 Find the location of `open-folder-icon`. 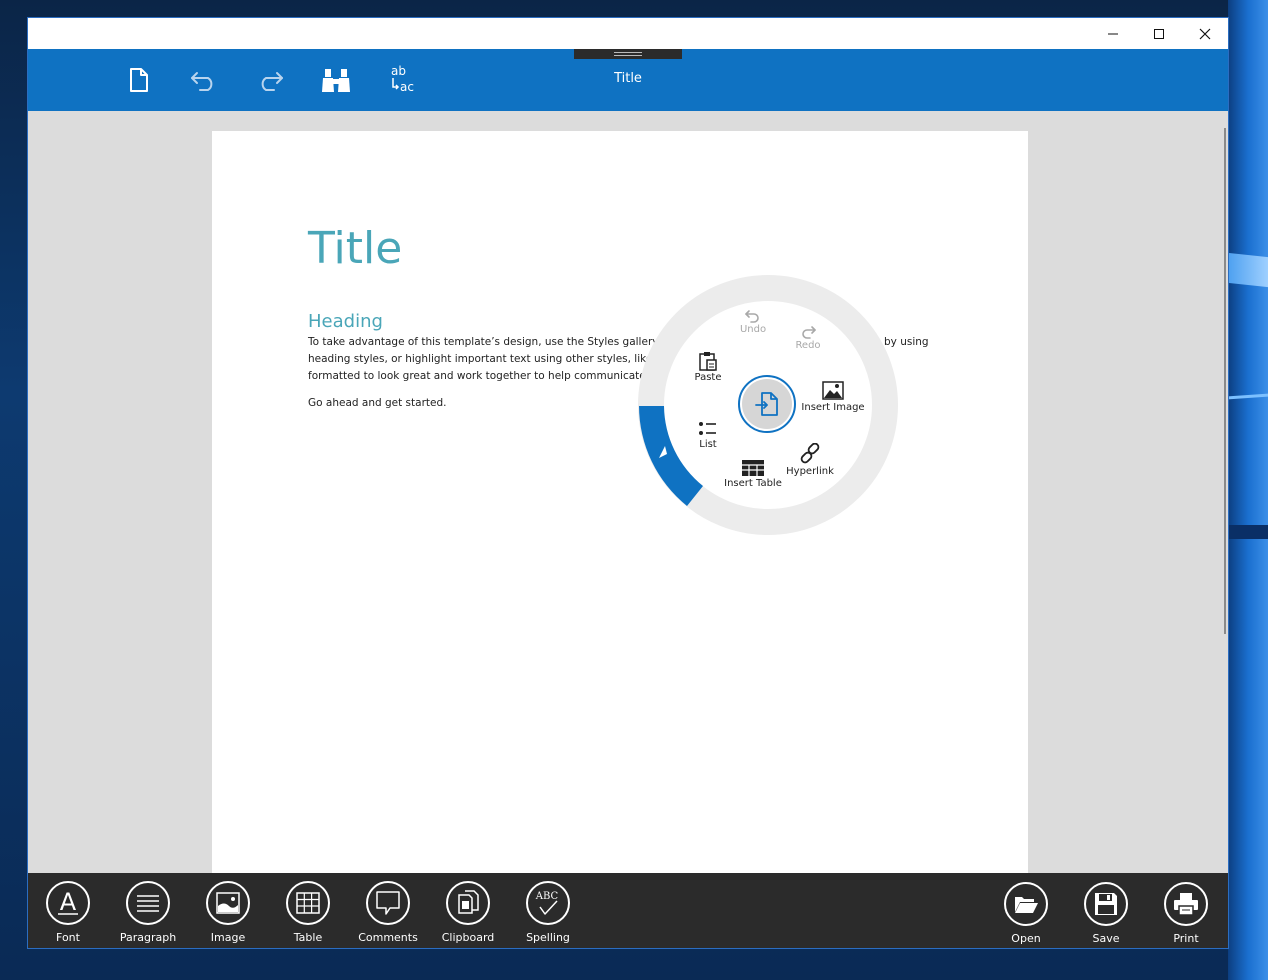

open-folder-icon is located at coordinates (1026, 905).